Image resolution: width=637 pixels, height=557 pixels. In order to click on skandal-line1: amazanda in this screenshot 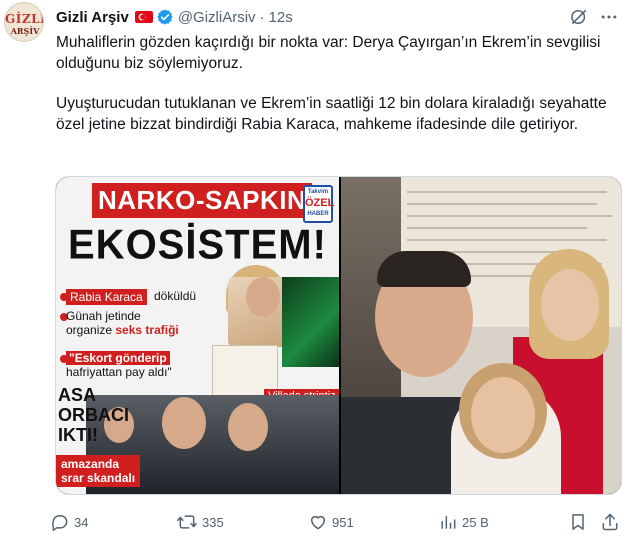, I will do `click(90, 464)`.